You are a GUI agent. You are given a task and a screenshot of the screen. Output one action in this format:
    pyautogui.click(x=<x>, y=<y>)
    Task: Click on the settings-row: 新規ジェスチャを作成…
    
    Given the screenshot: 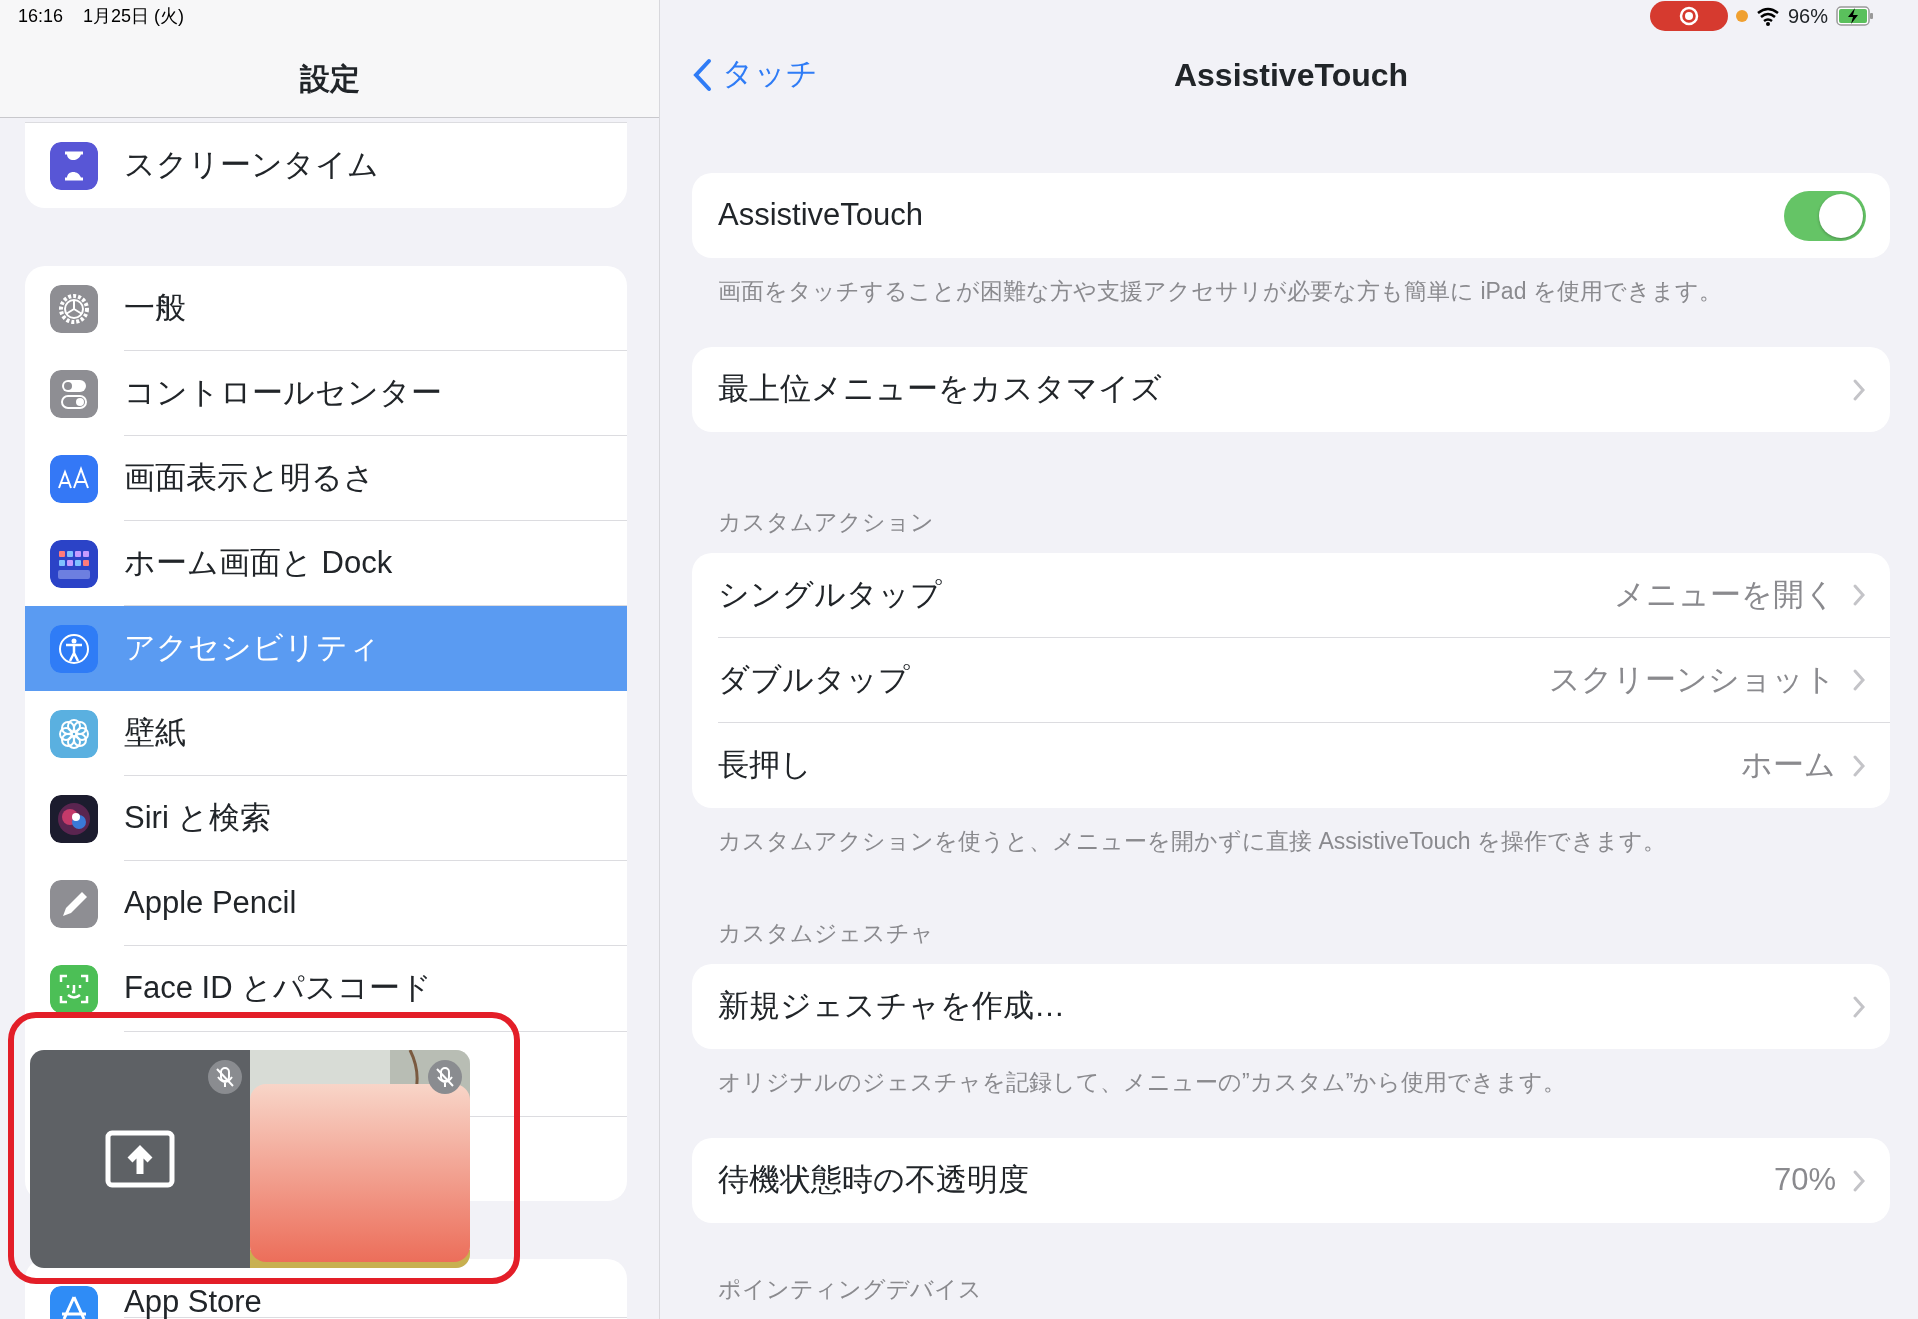 What is the action you would take?
    pyautogui.click(x=1291, y=1006)
    